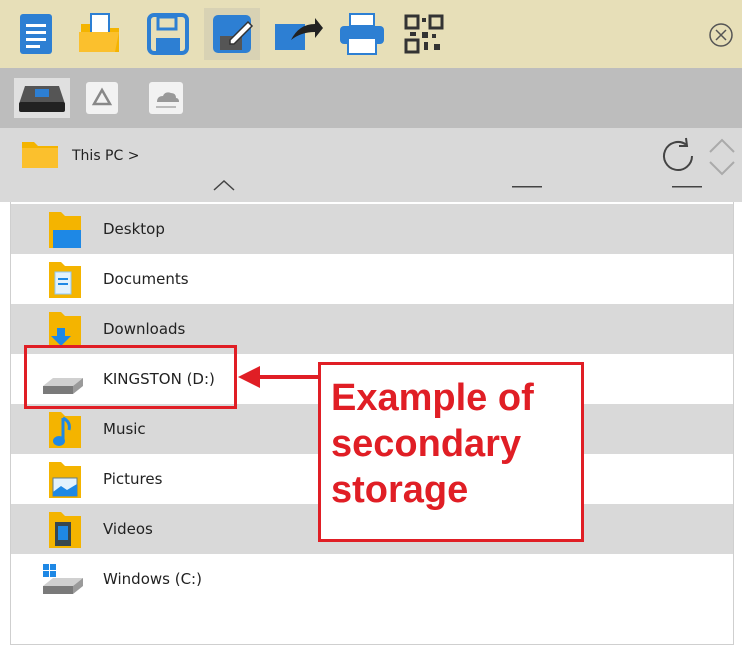 Image resolution: width=742 pixels, height=651 pixels. I want to click on new-document-button, so click(36, 34).